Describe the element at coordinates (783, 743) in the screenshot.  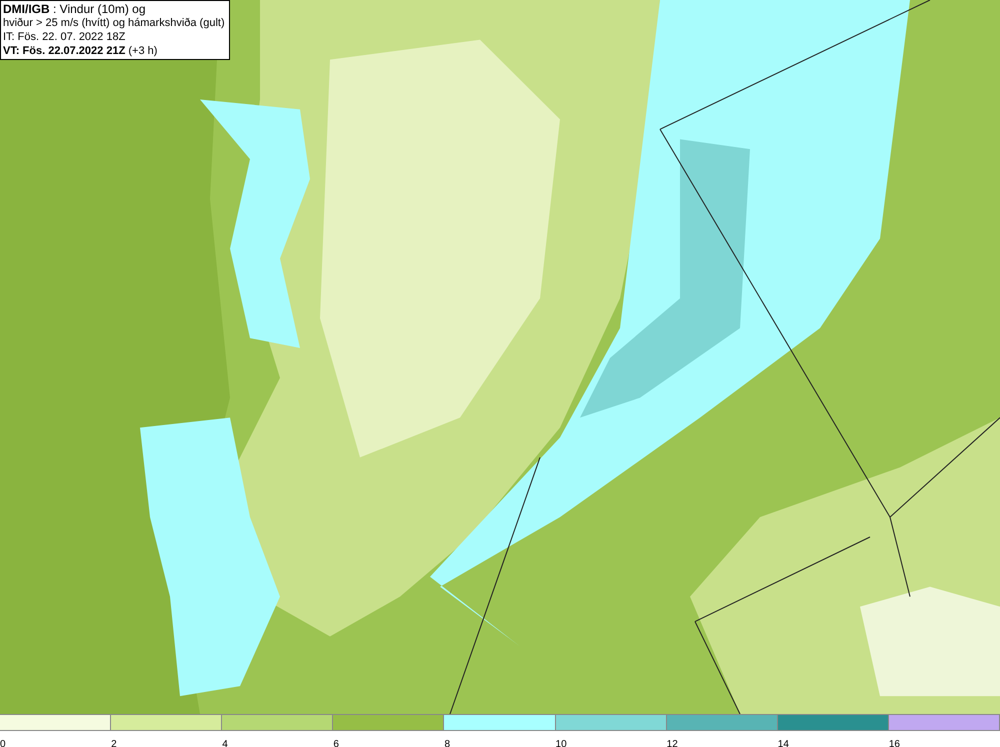
I see `legend-label: 14` at that location.